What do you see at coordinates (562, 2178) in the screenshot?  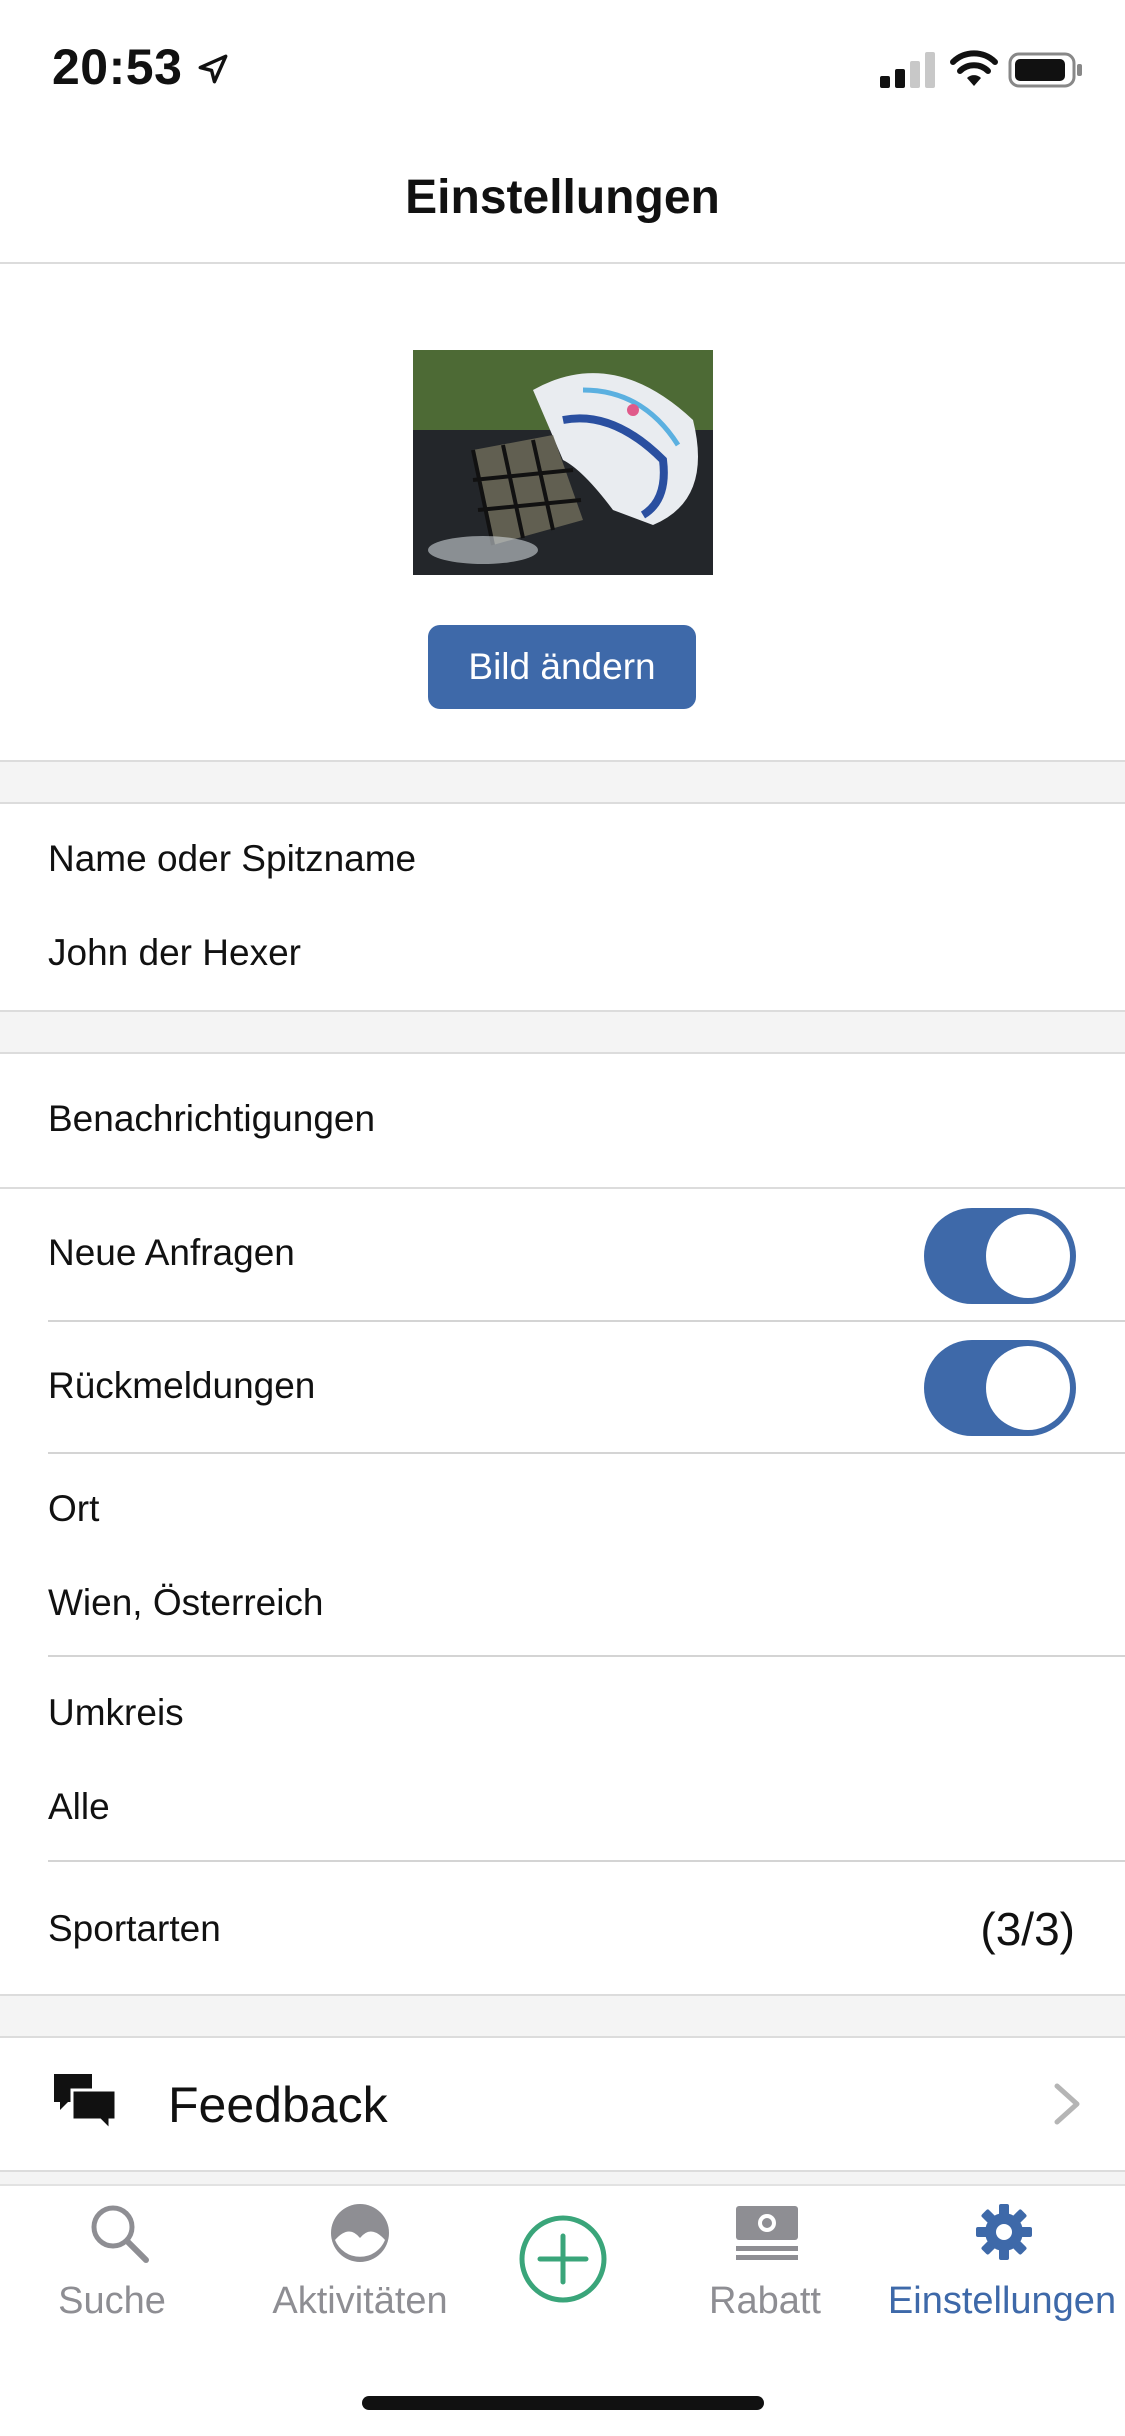 I see `tab-bar-gap` at bounding box center [562, 2178].